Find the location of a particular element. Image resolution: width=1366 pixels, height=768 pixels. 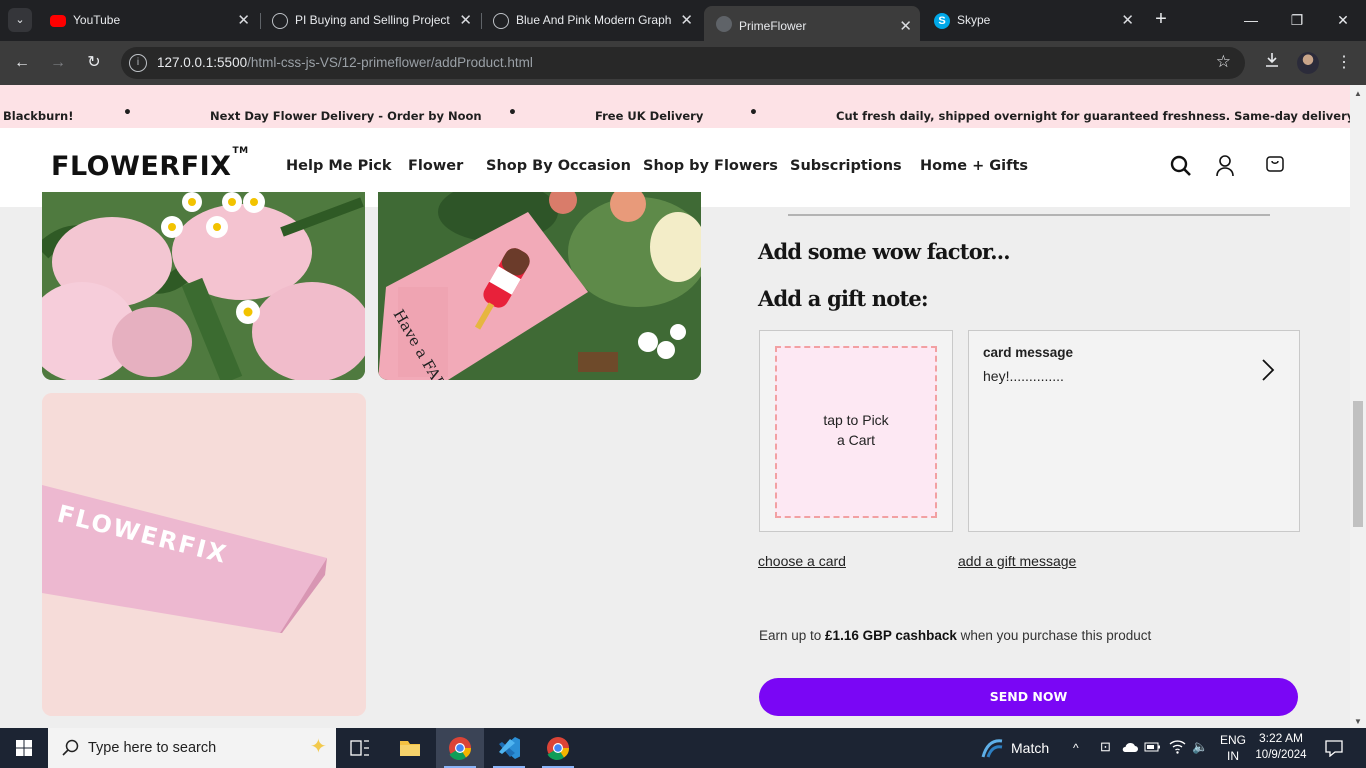

download-icon is located at coordinates (1272, 63).